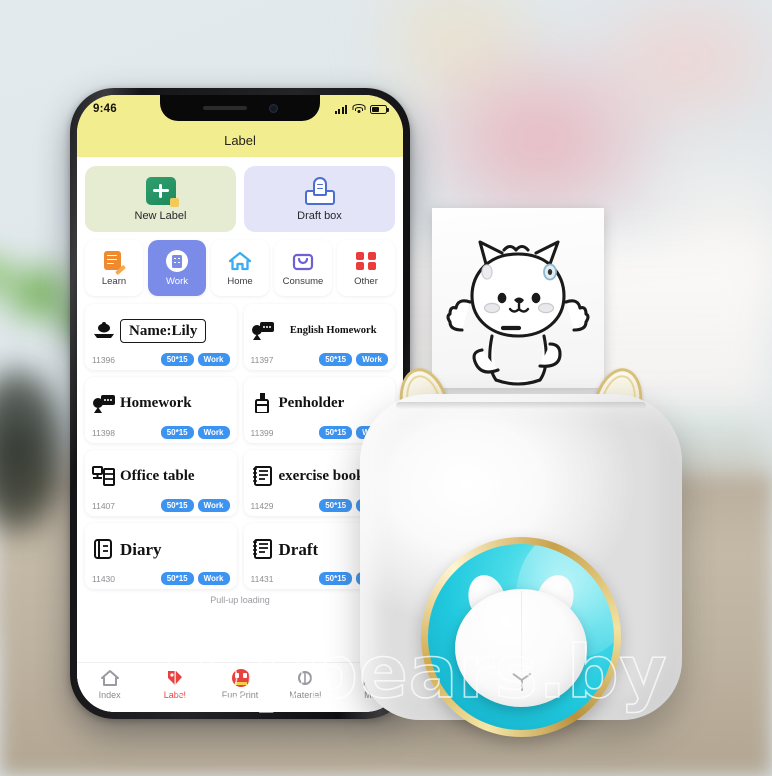 The height and width of the screenshot is (776, 772). I want to click on work-icon, so click(177, 260).